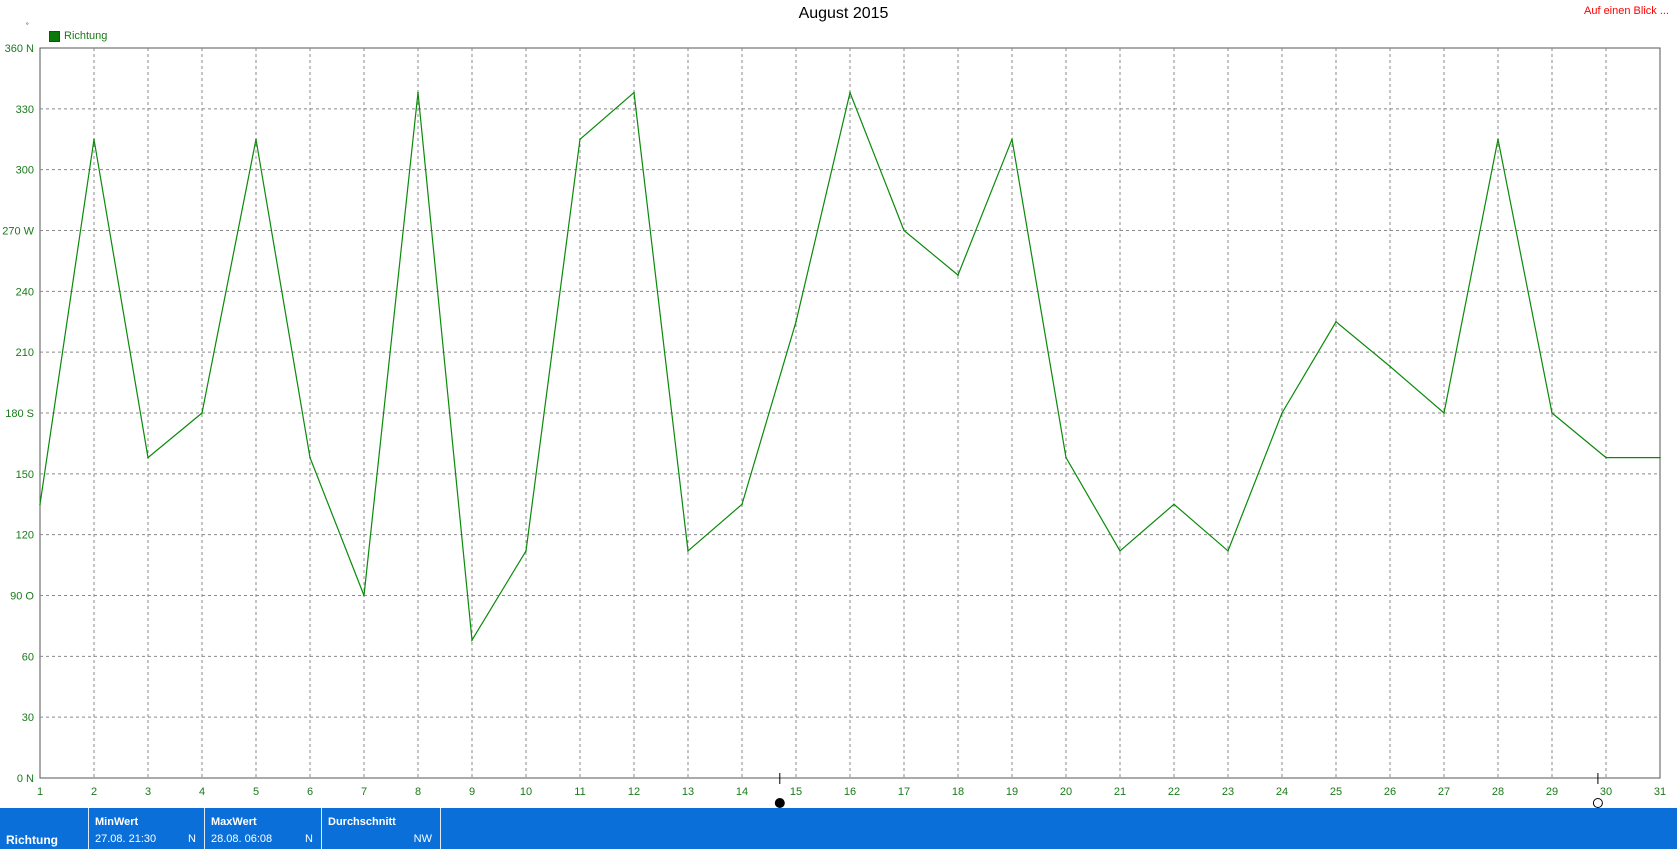 The image size is (1677, 849). What do you see at coordinates (1012, 792) in the screenshot?
I see `x-tick-label: 19` at bounding box center [1012, 792].